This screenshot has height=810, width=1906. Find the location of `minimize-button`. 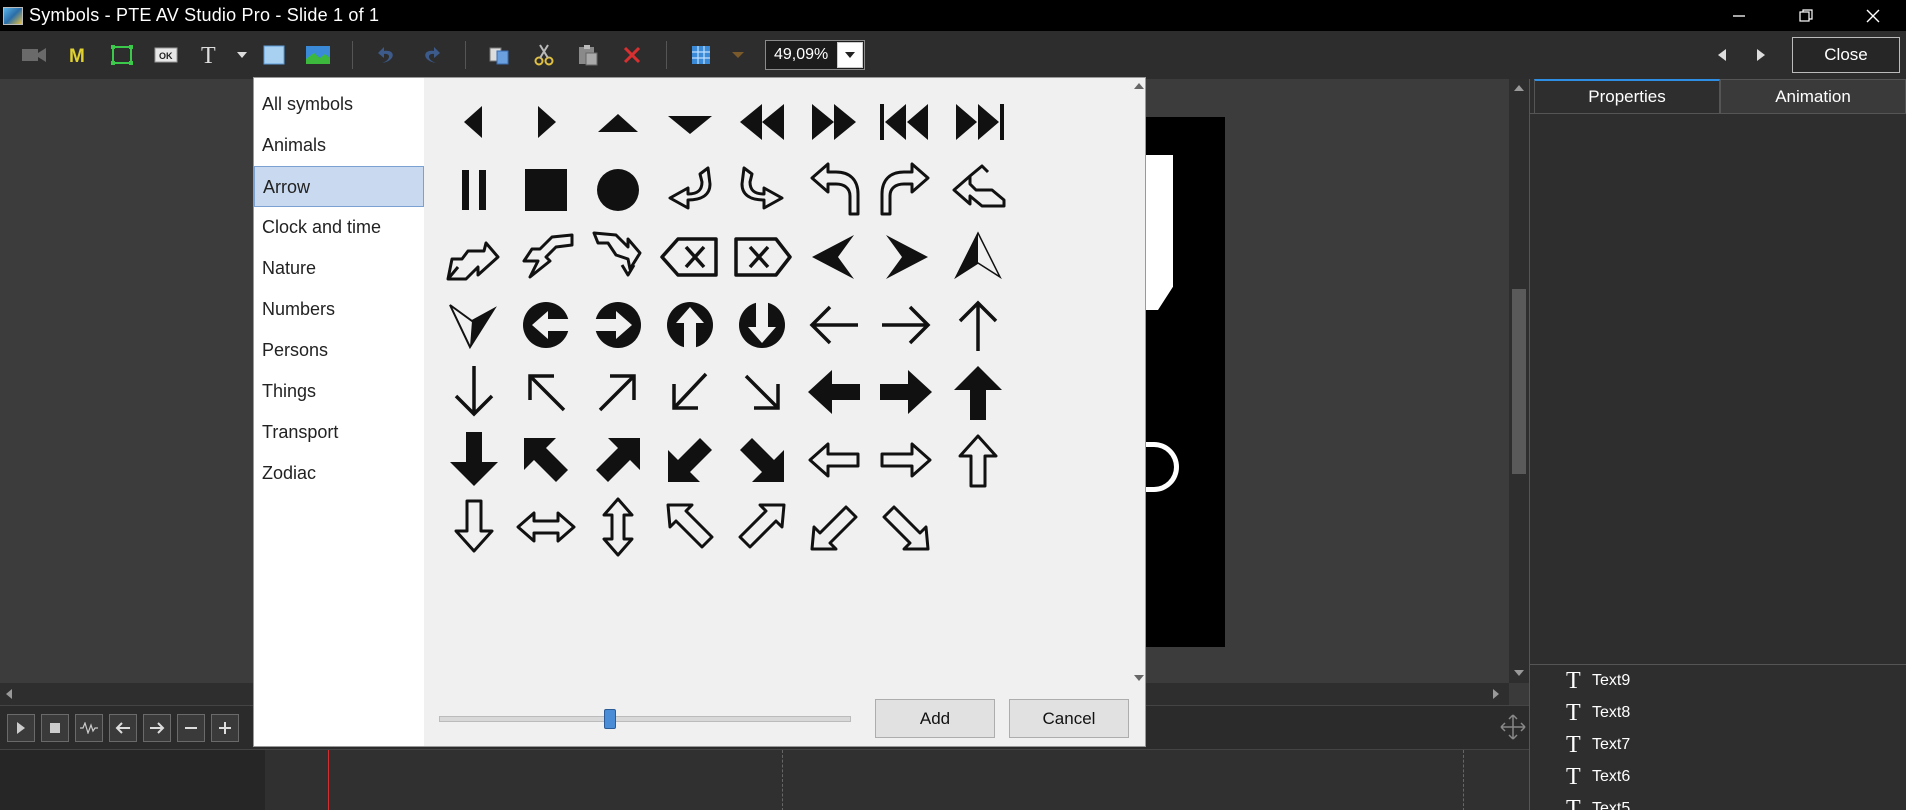

minimize-button is located at coordinates (1738, 15).